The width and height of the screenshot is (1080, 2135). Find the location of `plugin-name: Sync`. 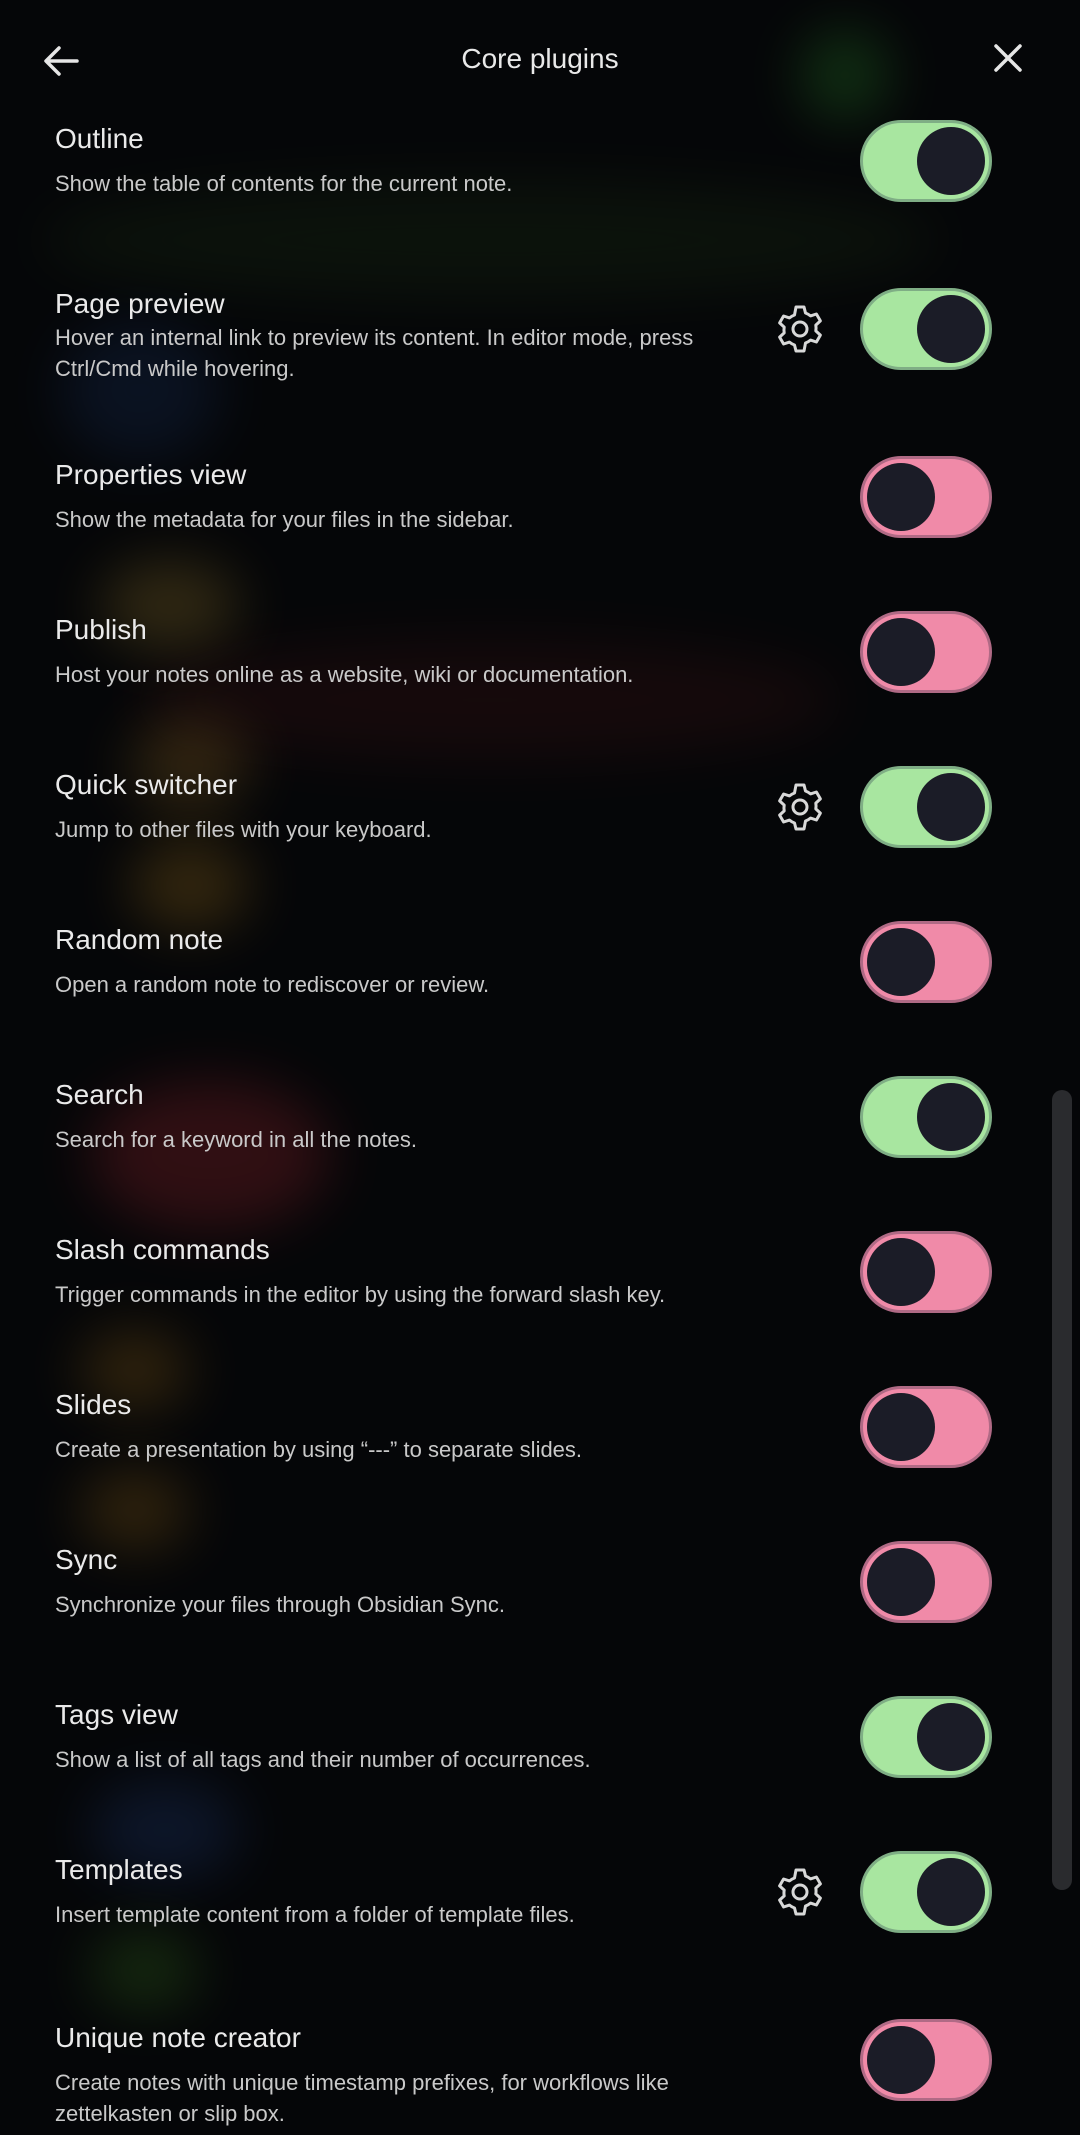

plugin-name: Sync is located at coordinates (86, 1559).